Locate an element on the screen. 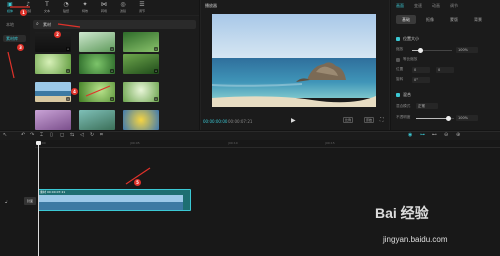 The width and height of the screenshot is (500, 256). watermark-url: jingyan.baidu.com is located at coordinates (415, 239).